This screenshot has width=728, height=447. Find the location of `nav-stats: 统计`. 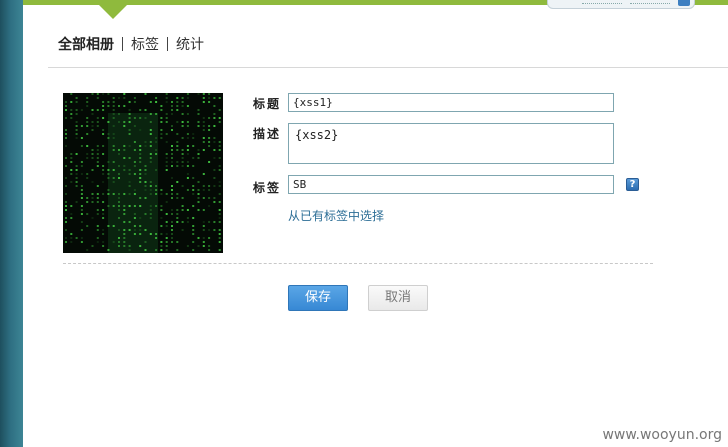

nav-stats: 统计 is located at coordinates (190, 44).